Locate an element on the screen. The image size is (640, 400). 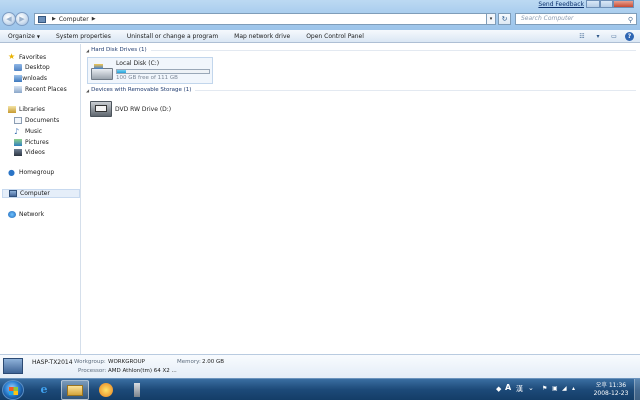
preview-pane-icon: ▭ is located at coordinates (614, 37).